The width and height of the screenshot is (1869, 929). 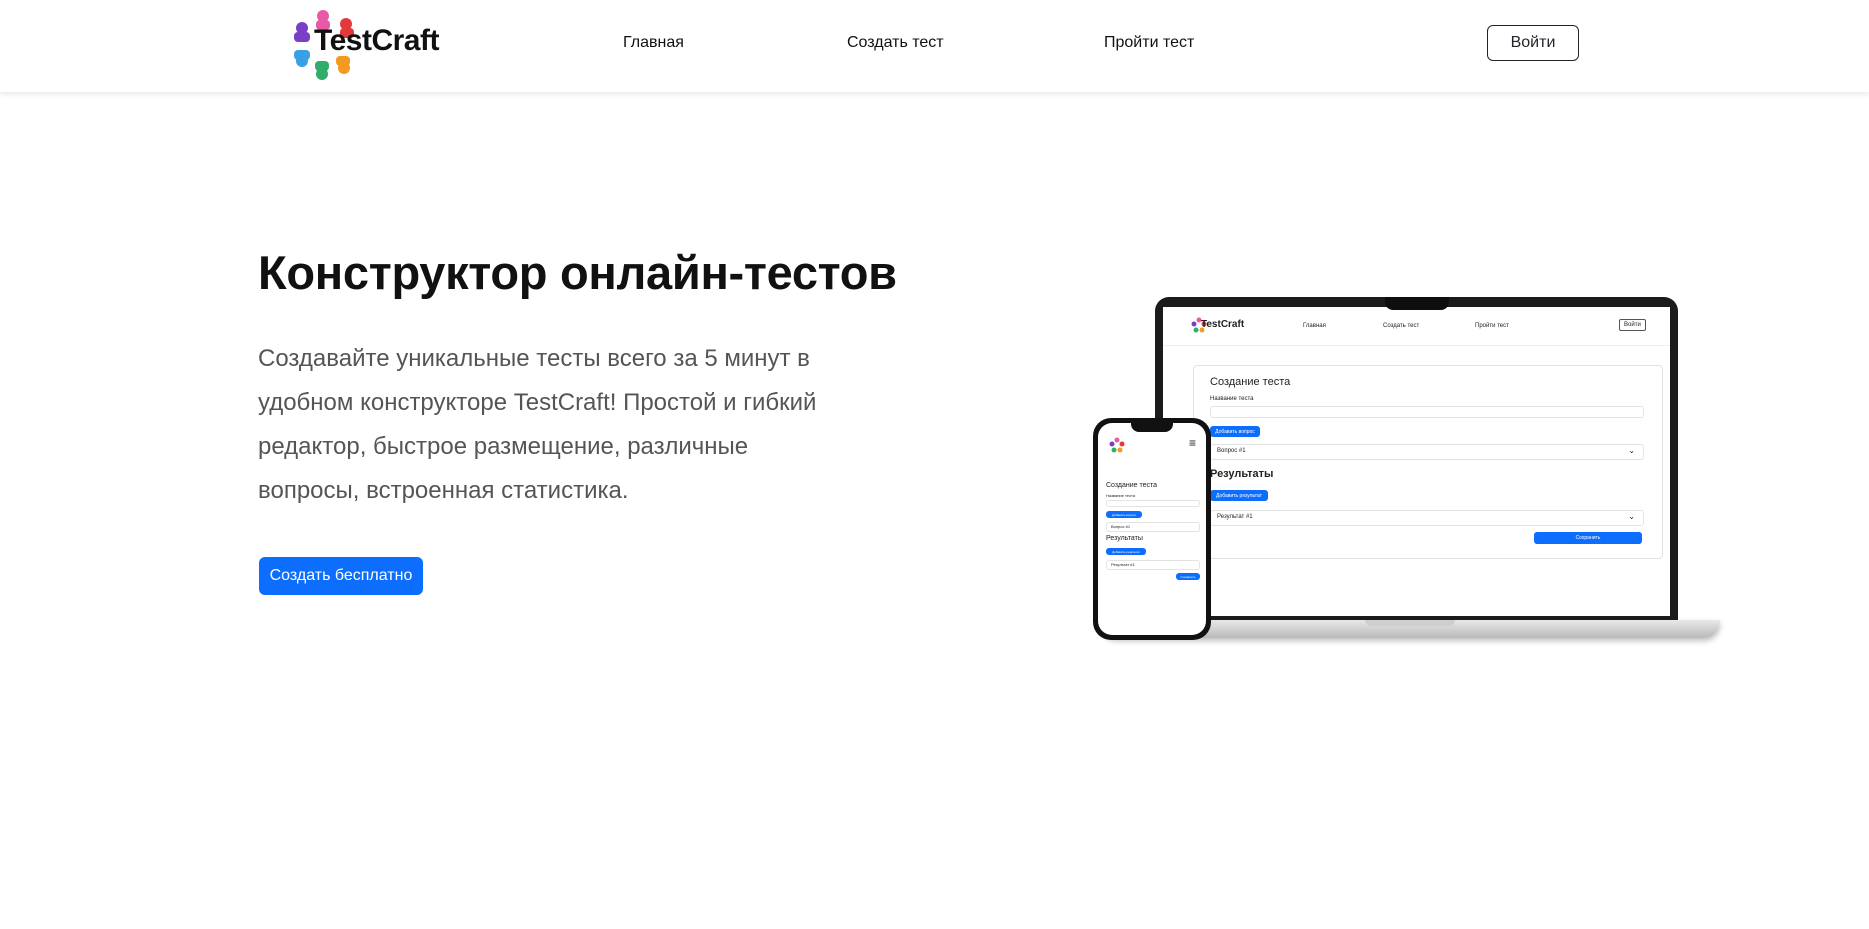 What do you see at coordinates (1124, 514) in the screenshot?
I see `phone-add-question: Добавить вопрос` at bounding box center [1124, 514].